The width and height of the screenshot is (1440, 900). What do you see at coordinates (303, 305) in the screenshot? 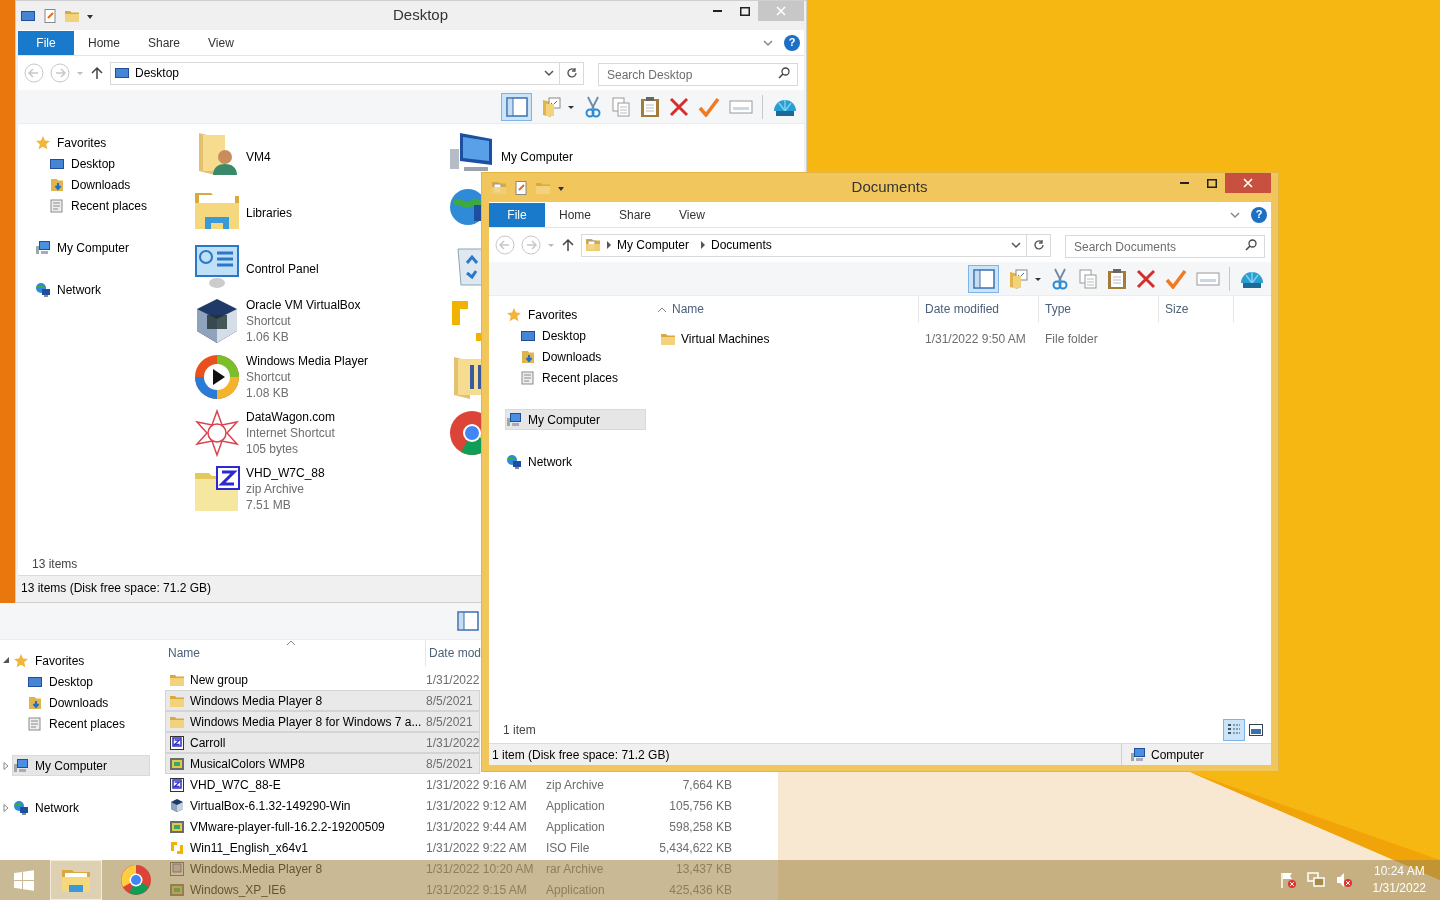
I see `item-name: Oracle VM VirtualBox` at bounding box center [303, 305].